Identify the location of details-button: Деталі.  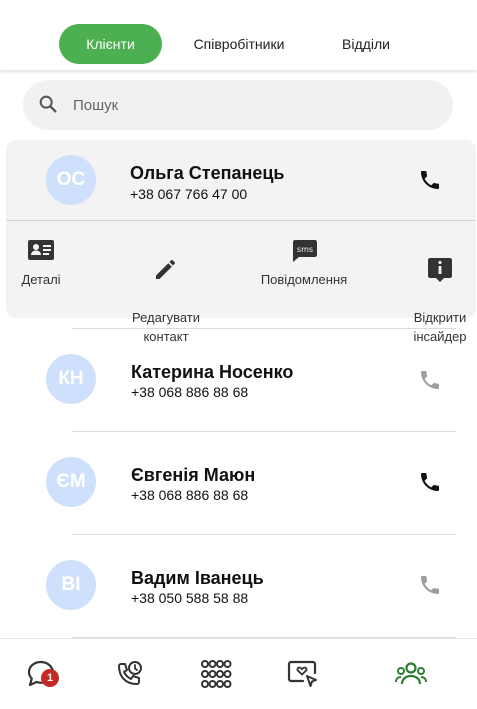
(41, 262).